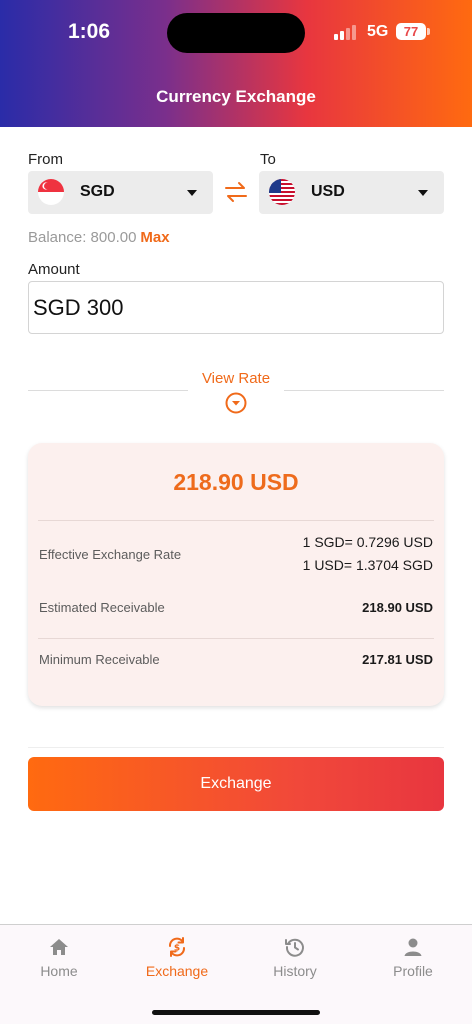 The height and width of the screenshot is (1024, 472). I want to click on home-indicator, so click(236, 1012).